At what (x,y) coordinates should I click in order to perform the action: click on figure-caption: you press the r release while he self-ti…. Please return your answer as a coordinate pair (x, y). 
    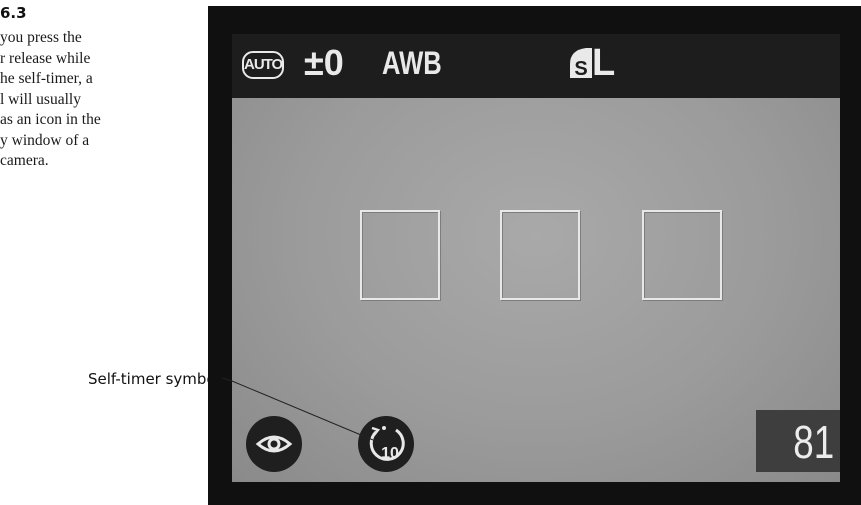
    Looking at the image, I should click on (100, 100).